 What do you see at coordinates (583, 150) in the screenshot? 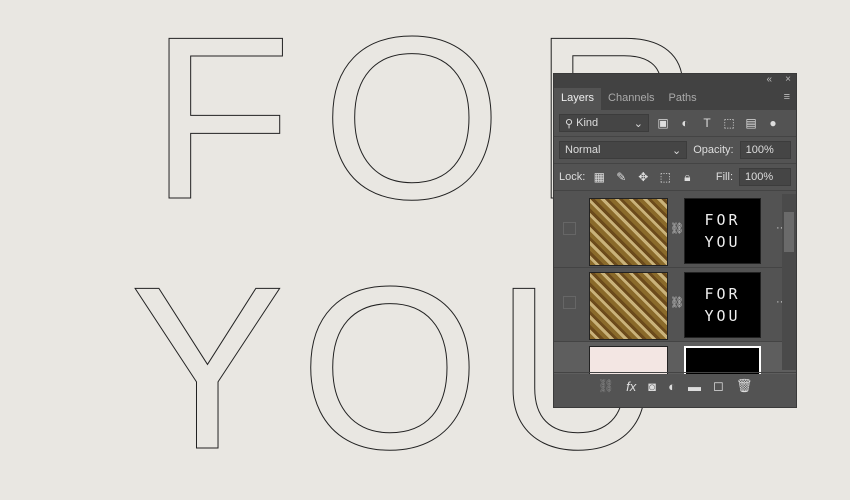
I see `blend-mode-value: Normal` at bounding box center [583, 150].